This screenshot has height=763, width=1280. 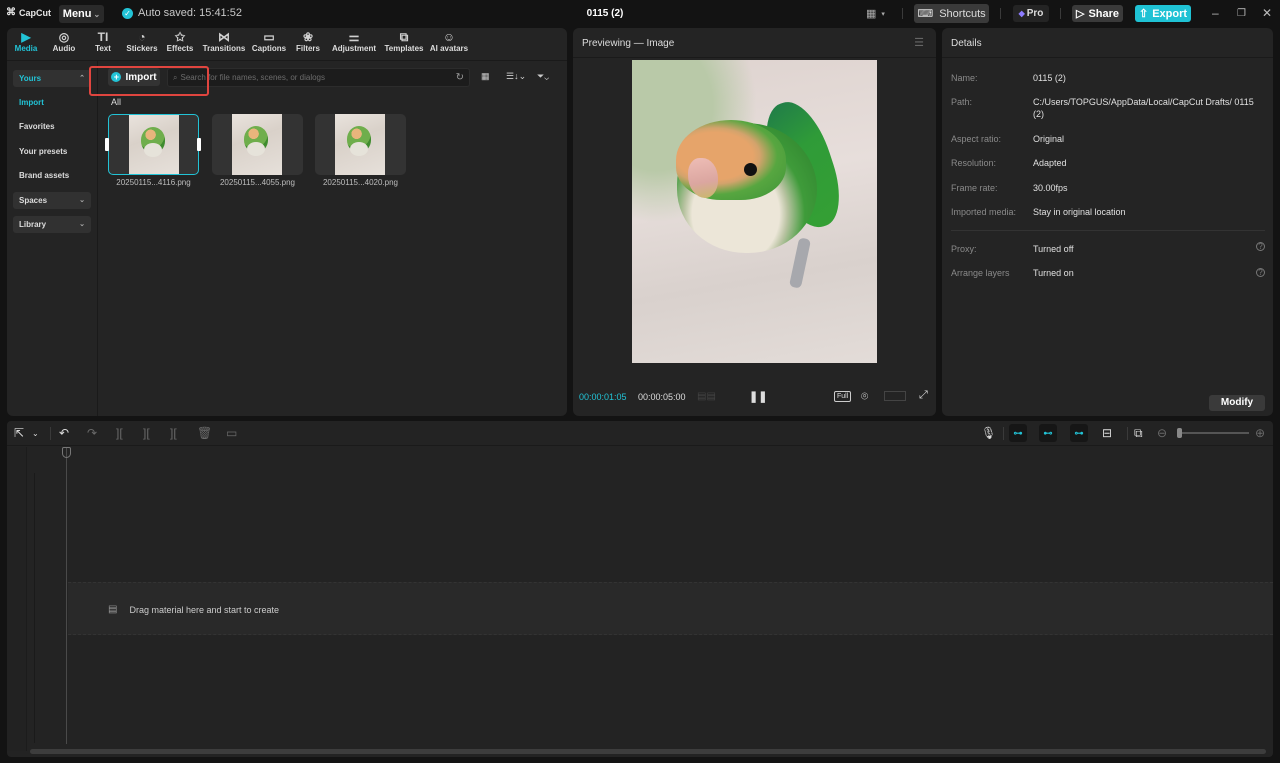 I want to click on total-timecode: 00:00:05:00, so click(x=662, y=397).